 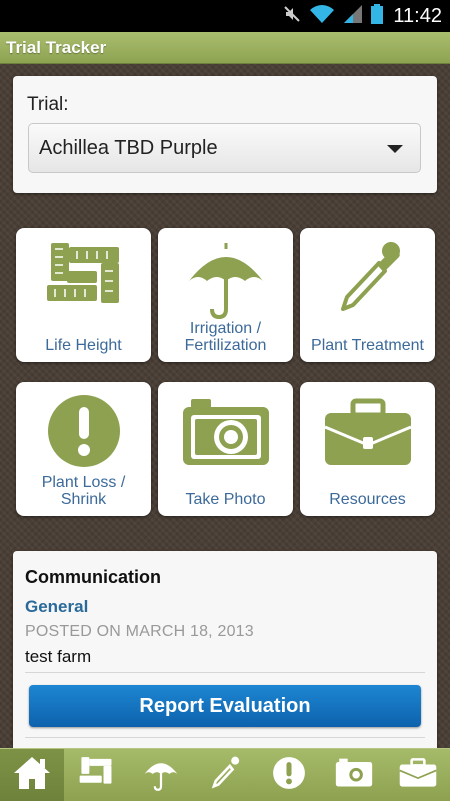 What do you see at coordinates (128, 148) in the screenshot?
I see `trial-select-value: Achillea TBD Purple` at bounding box center [128, 148].